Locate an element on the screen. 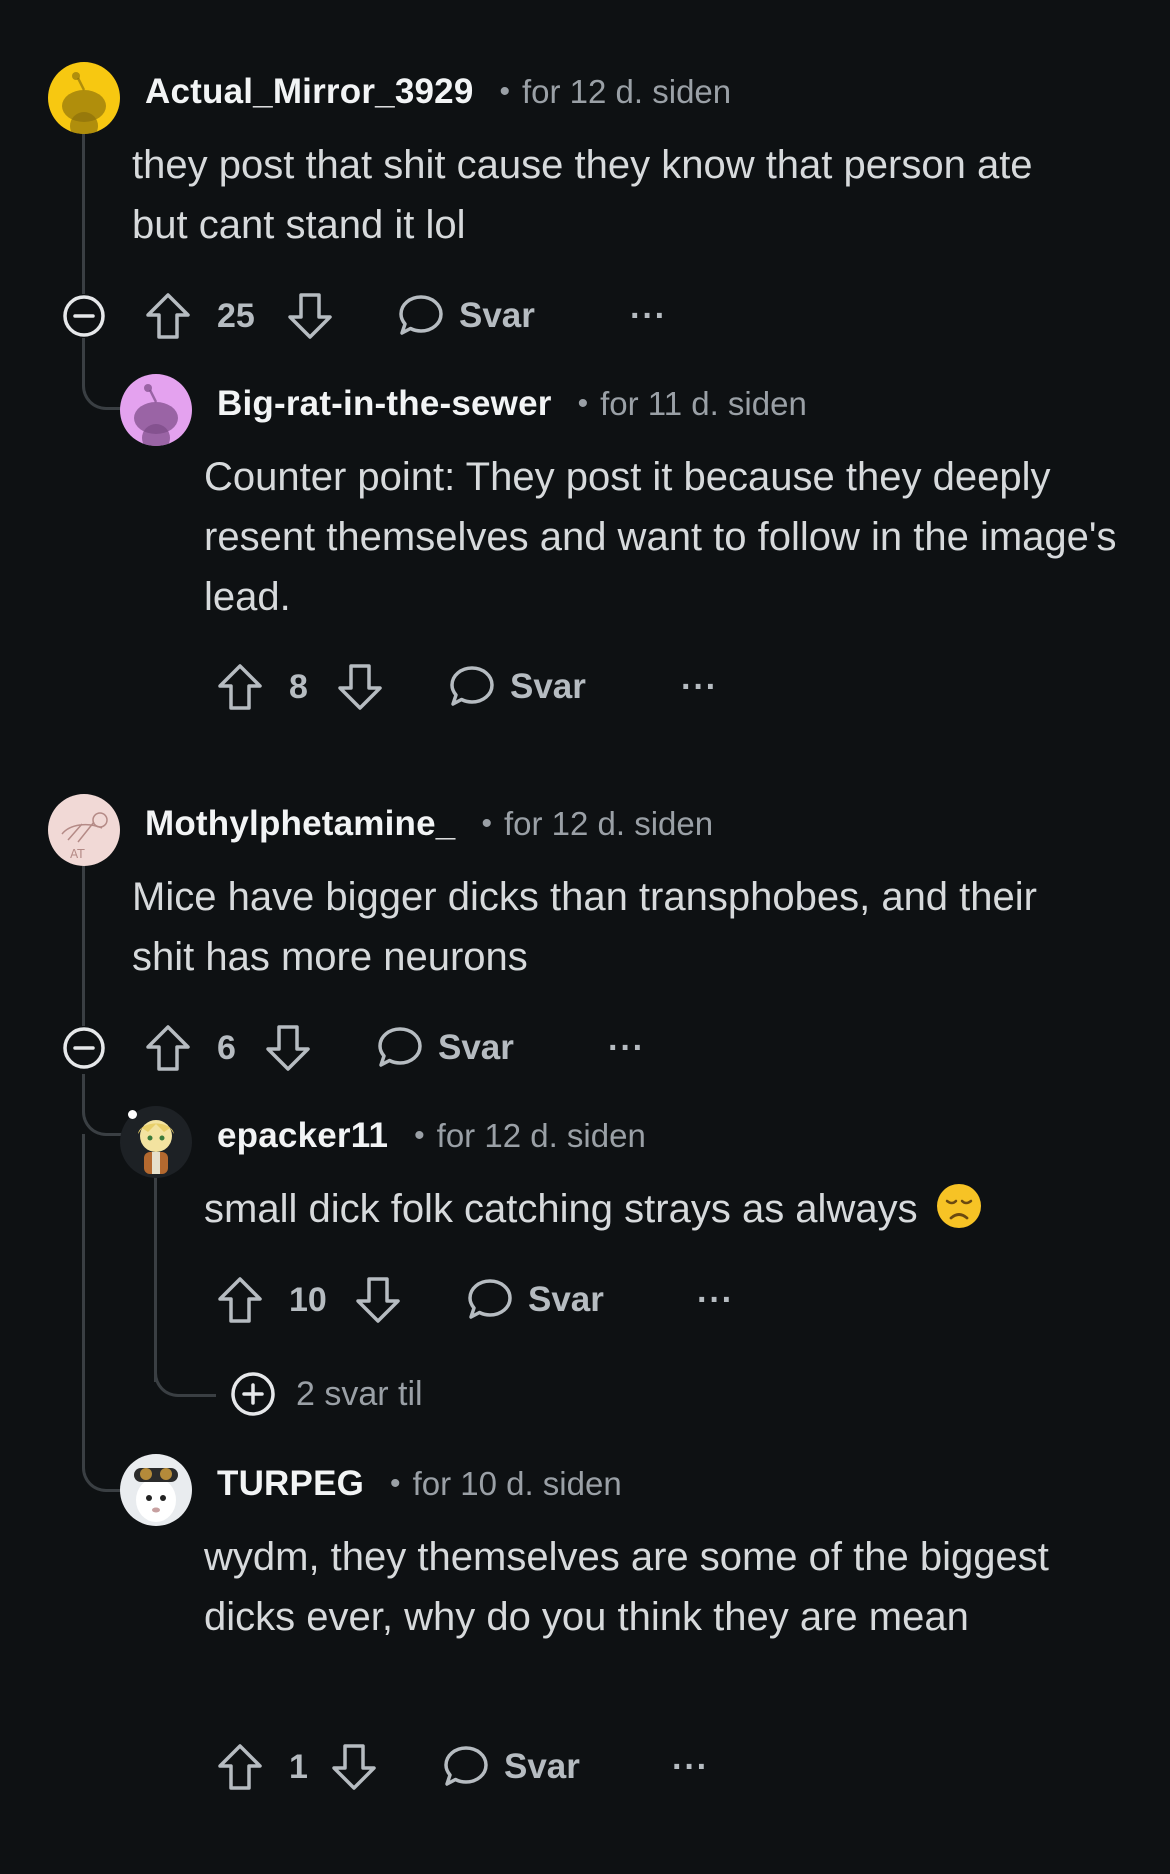 This screenshot has height=1874, width=1170. comment-actions: 1 Svar ··· is located at coordinates (585, 1767).